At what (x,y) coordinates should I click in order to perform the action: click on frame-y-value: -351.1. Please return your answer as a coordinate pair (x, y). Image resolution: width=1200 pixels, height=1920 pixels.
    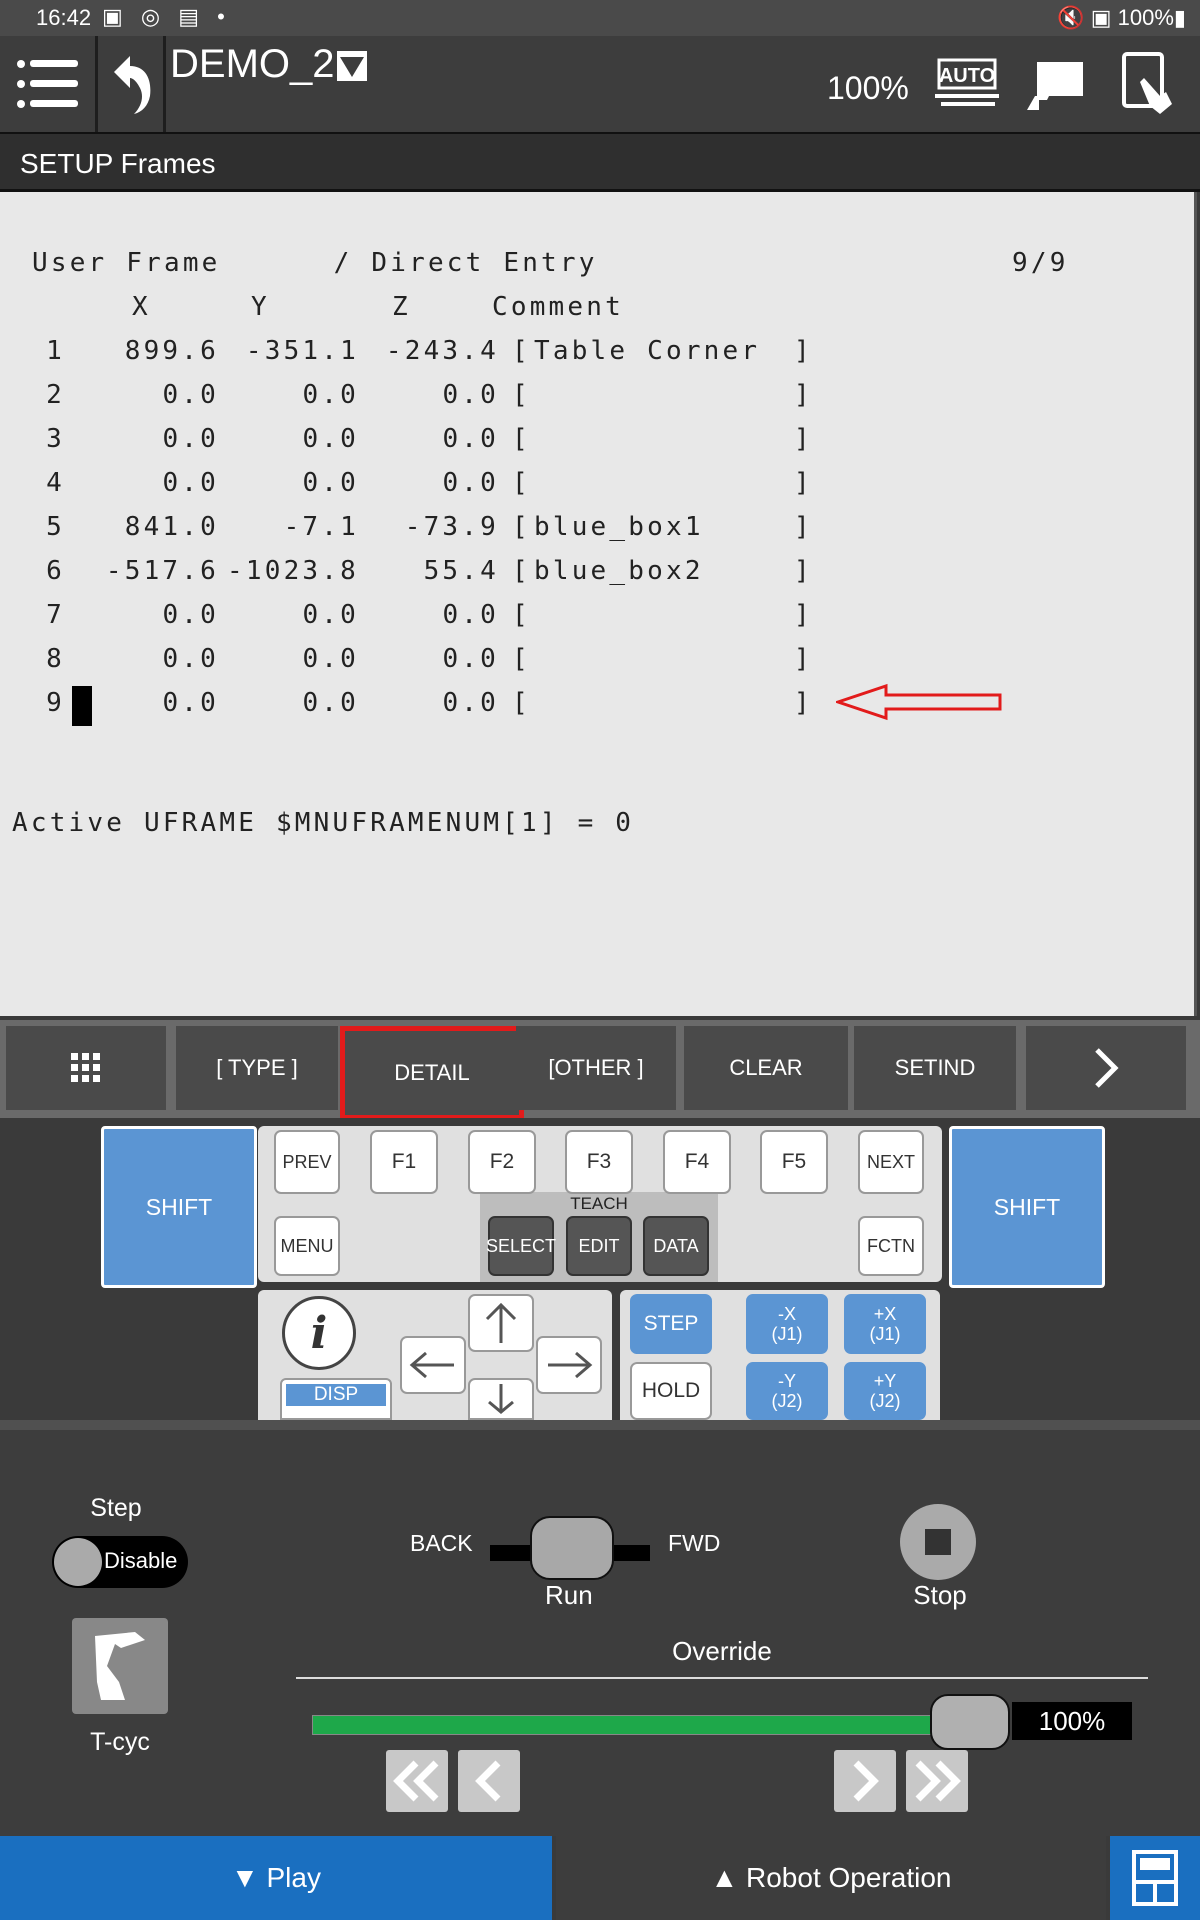
    Looking at the image, I should click on (302, 351).